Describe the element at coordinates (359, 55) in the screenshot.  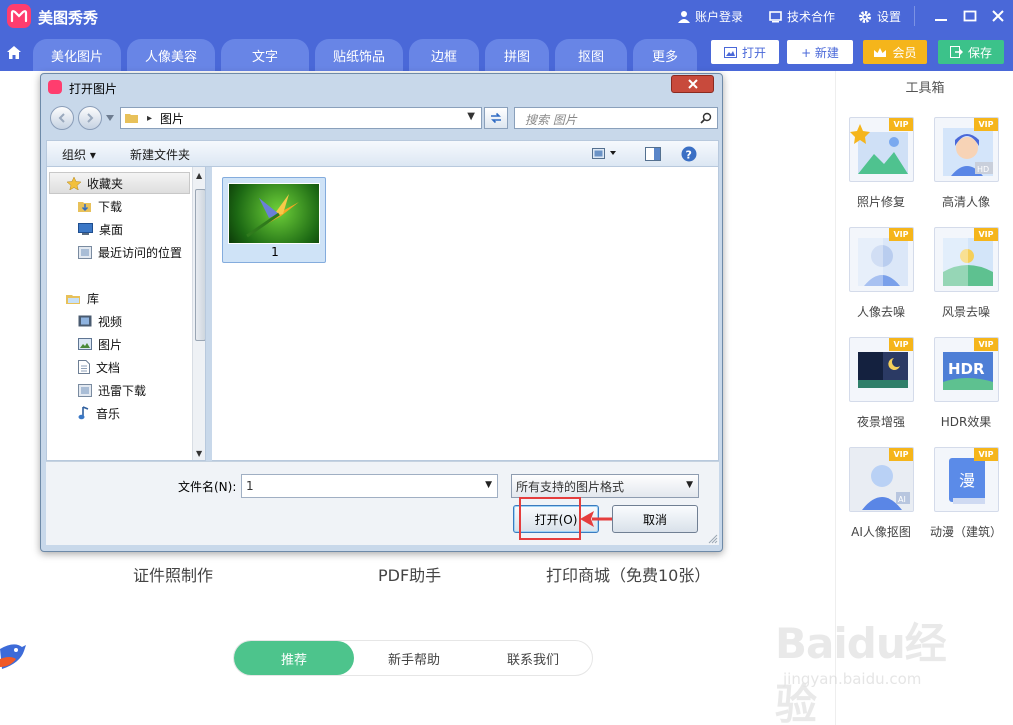
I see `tab-stickers: 贴纸饰品` at that location.